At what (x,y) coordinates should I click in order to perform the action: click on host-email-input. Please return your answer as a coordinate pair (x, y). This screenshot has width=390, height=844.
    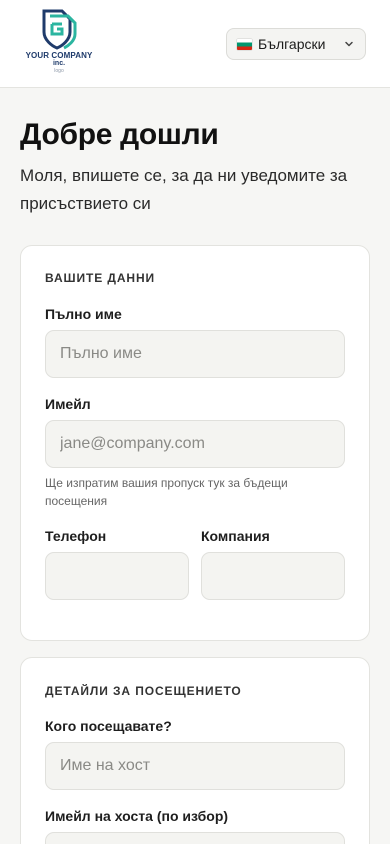
    Looking at the image, I should click on (195, 838).